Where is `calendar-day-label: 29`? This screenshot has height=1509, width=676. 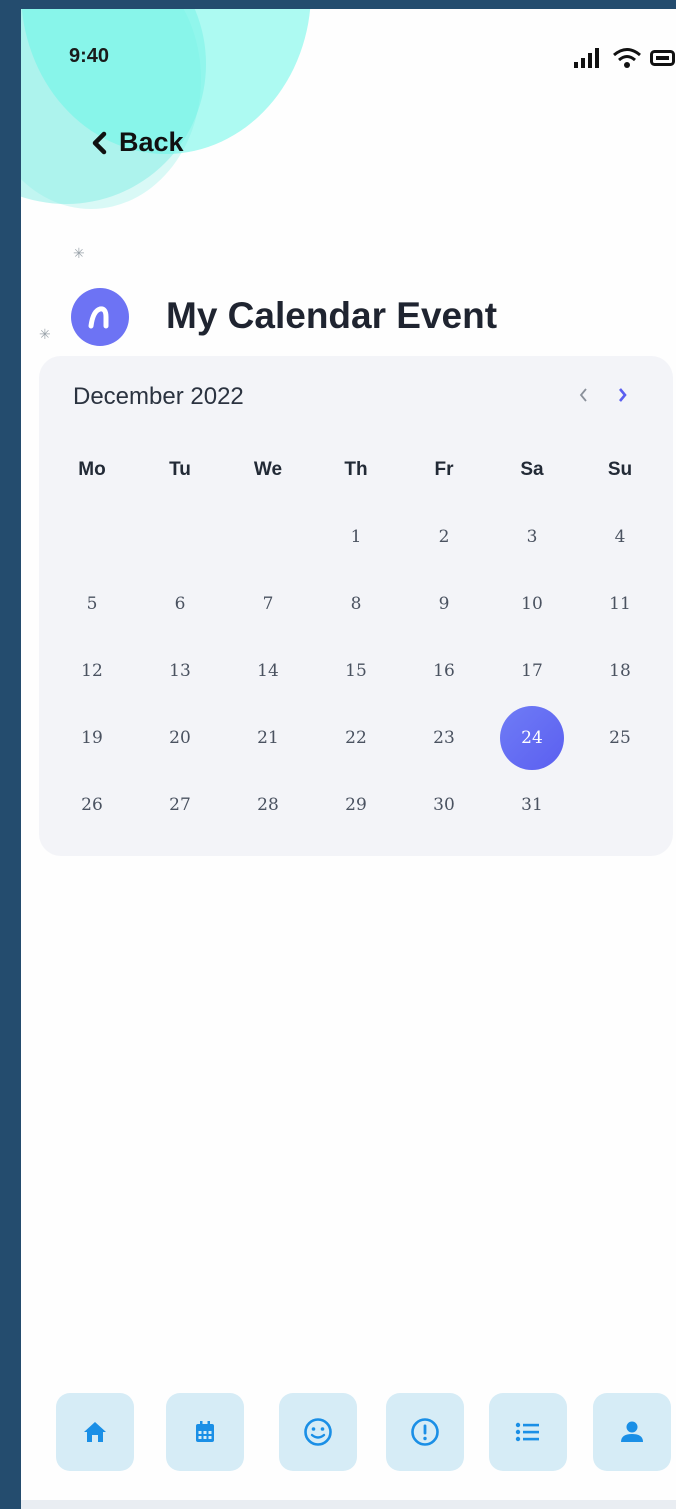
calendar-day-label: 29 is located at coordinates (356, 804).